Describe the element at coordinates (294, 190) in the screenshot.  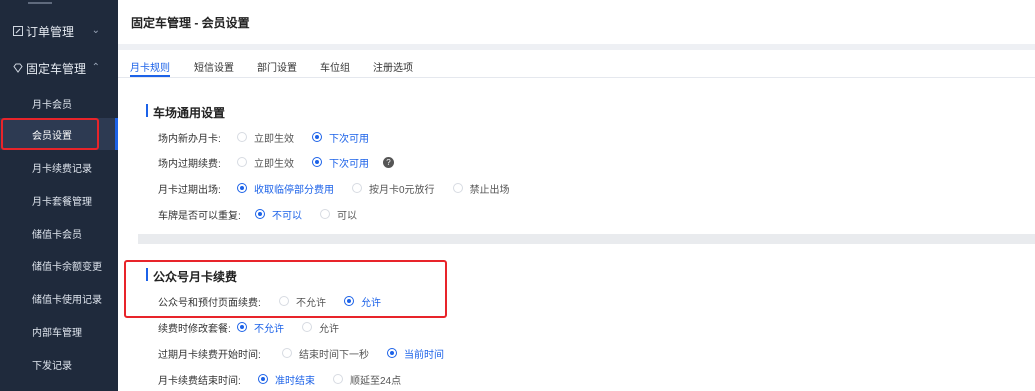
I see `radio-label: 收取临停部分费用` at that location.